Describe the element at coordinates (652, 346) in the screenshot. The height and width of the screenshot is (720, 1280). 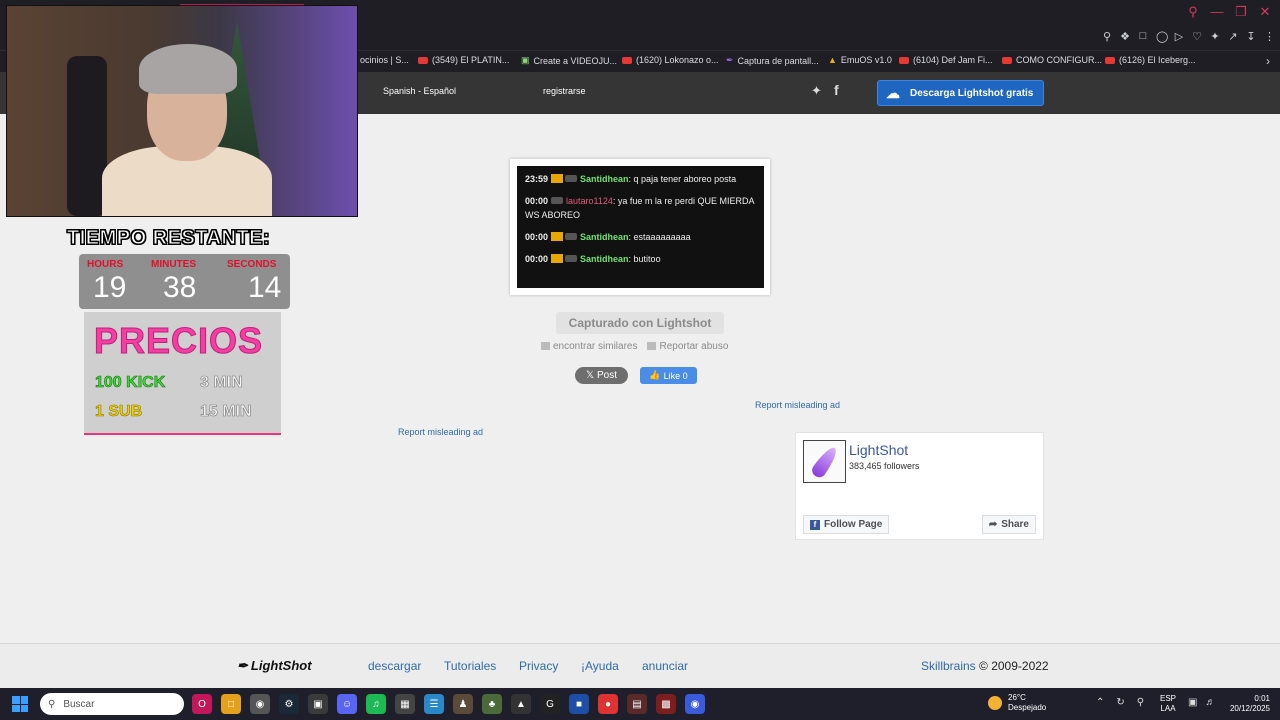
I see `flag-icon` at that location.